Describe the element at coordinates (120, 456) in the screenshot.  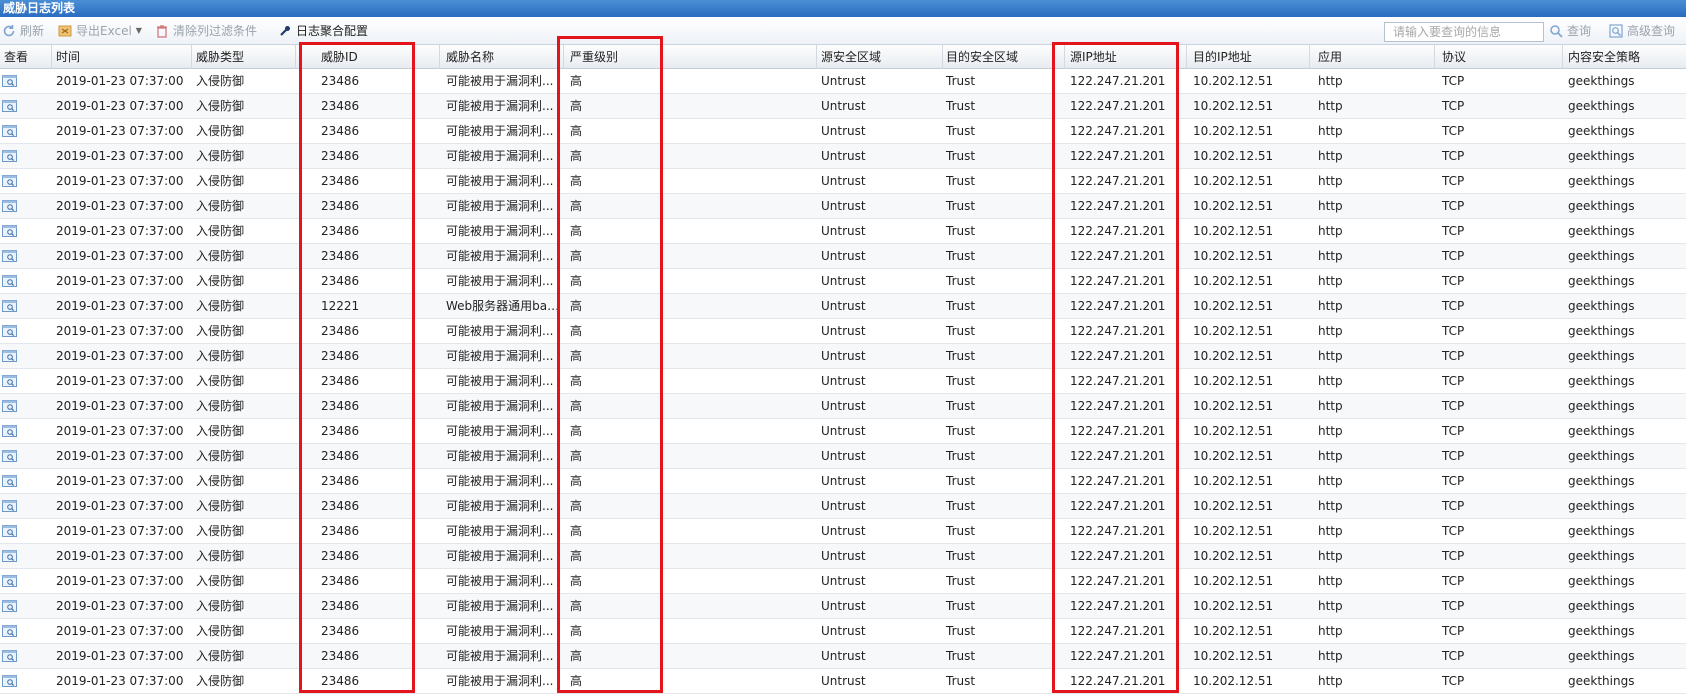
I see `cell-time: 2019-01-23 07:37:00` at that location.